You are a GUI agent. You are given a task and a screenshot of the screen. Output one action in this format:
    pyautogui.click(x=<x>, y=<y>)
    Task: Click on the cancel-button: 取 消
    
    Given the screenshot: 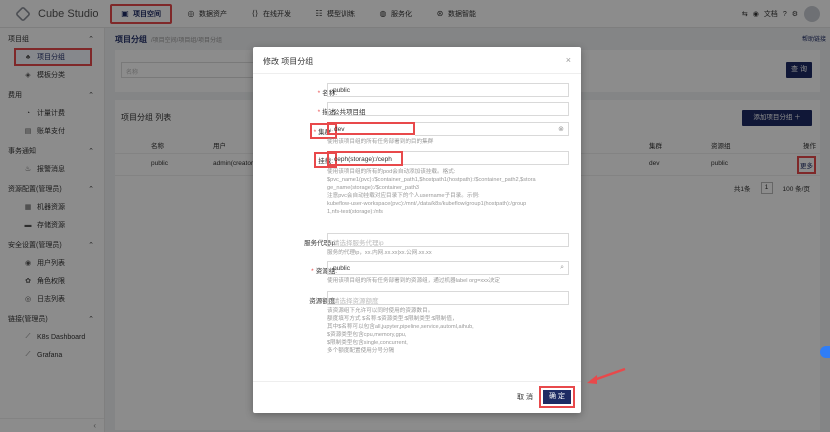 What is the action you would take?
    pyautogui.click(x=525, y=397)
    